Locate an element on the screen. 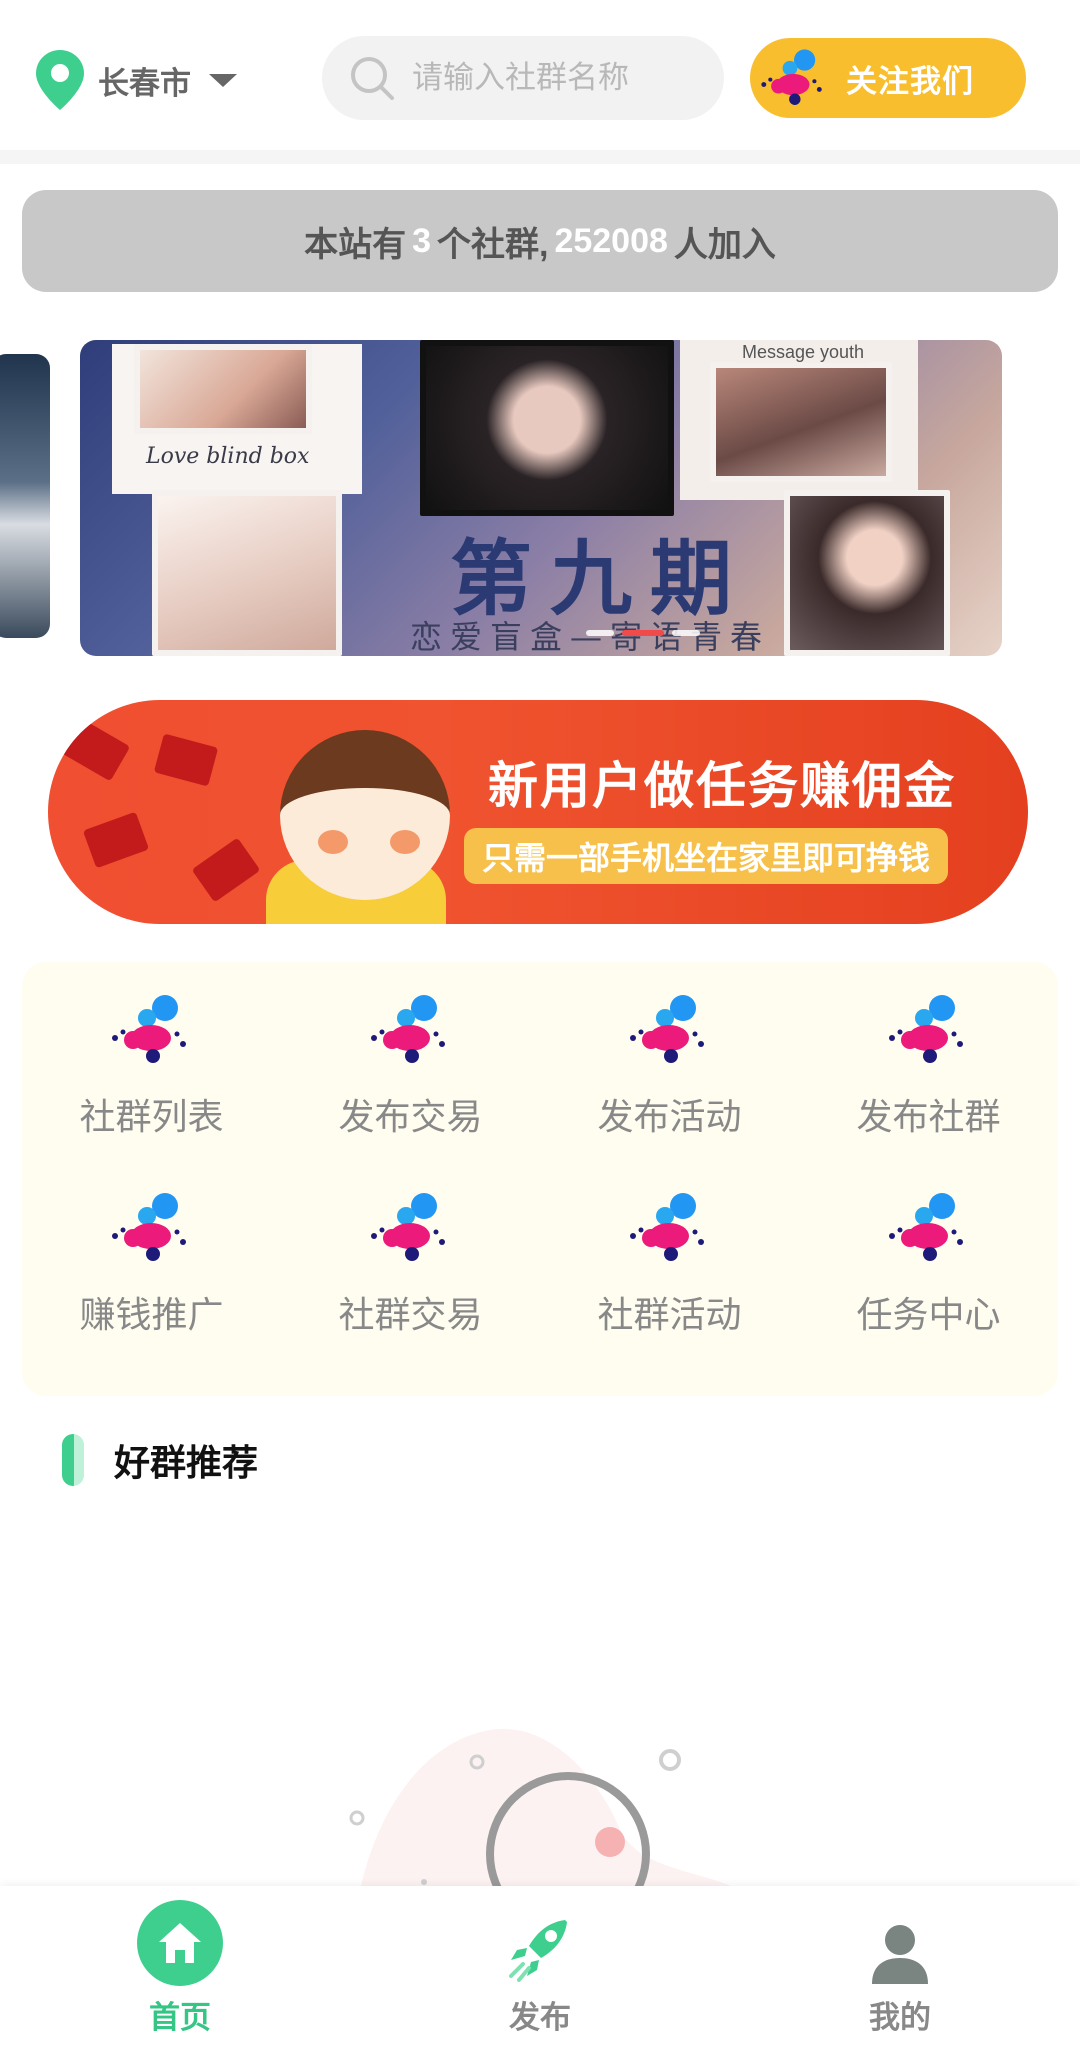 Image resolution: width=1080 pixels, height=2045 pixels. grid-item-label: 社群活动 is located at coordinates (669, 1314).